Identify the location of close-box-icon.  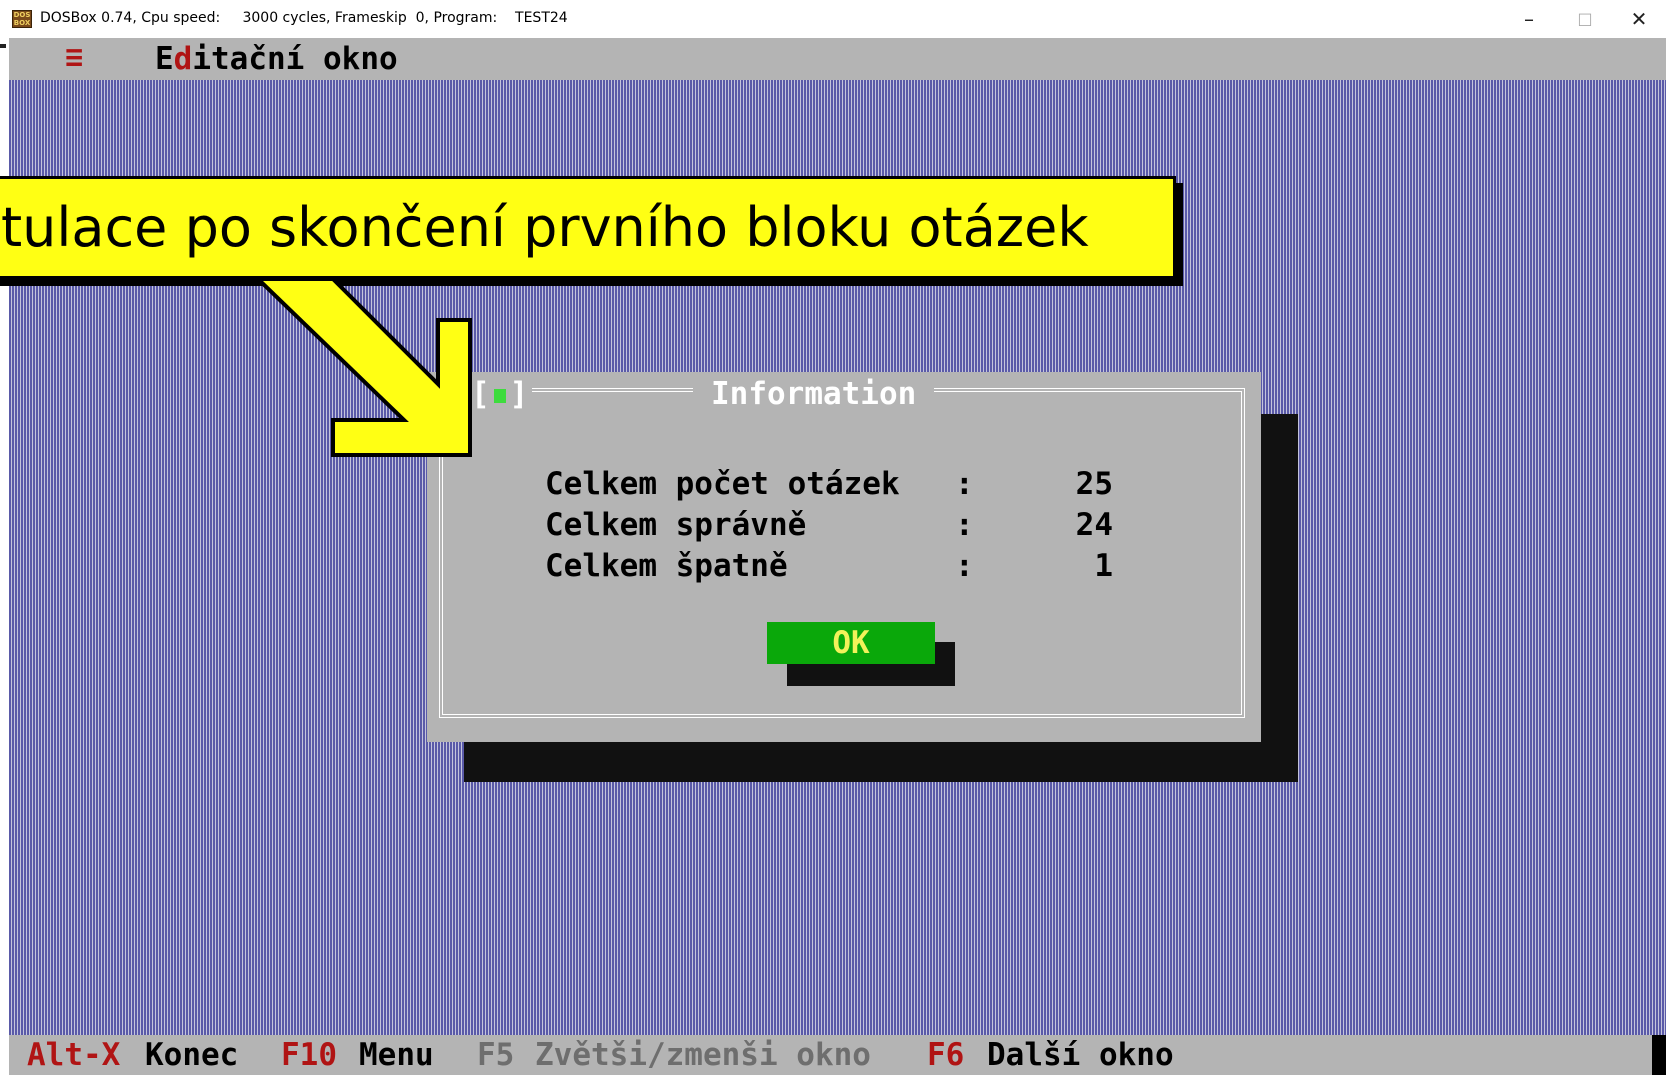
(499, 395).